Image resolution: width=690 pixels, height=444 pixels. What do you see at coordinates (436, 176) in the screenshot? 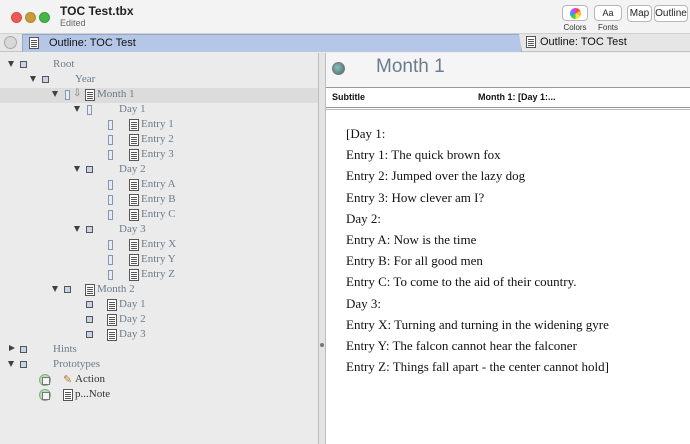
I see `text-line: Entry 2: Jumped over the lazy dog` at bounding box center [436, 176].